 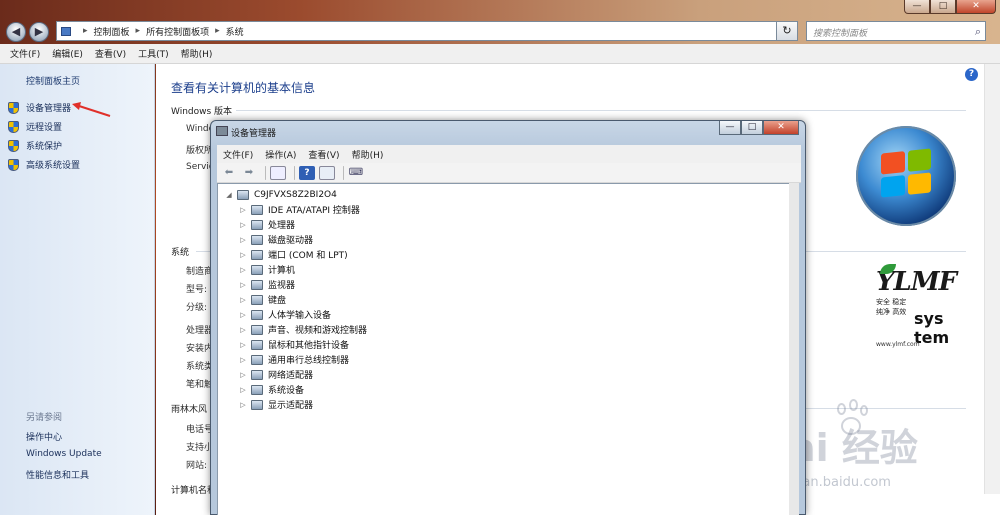 I want to click on tree-root: ◢ C9JFVXS8Z2BI2O4, so click(x=280, y=194).